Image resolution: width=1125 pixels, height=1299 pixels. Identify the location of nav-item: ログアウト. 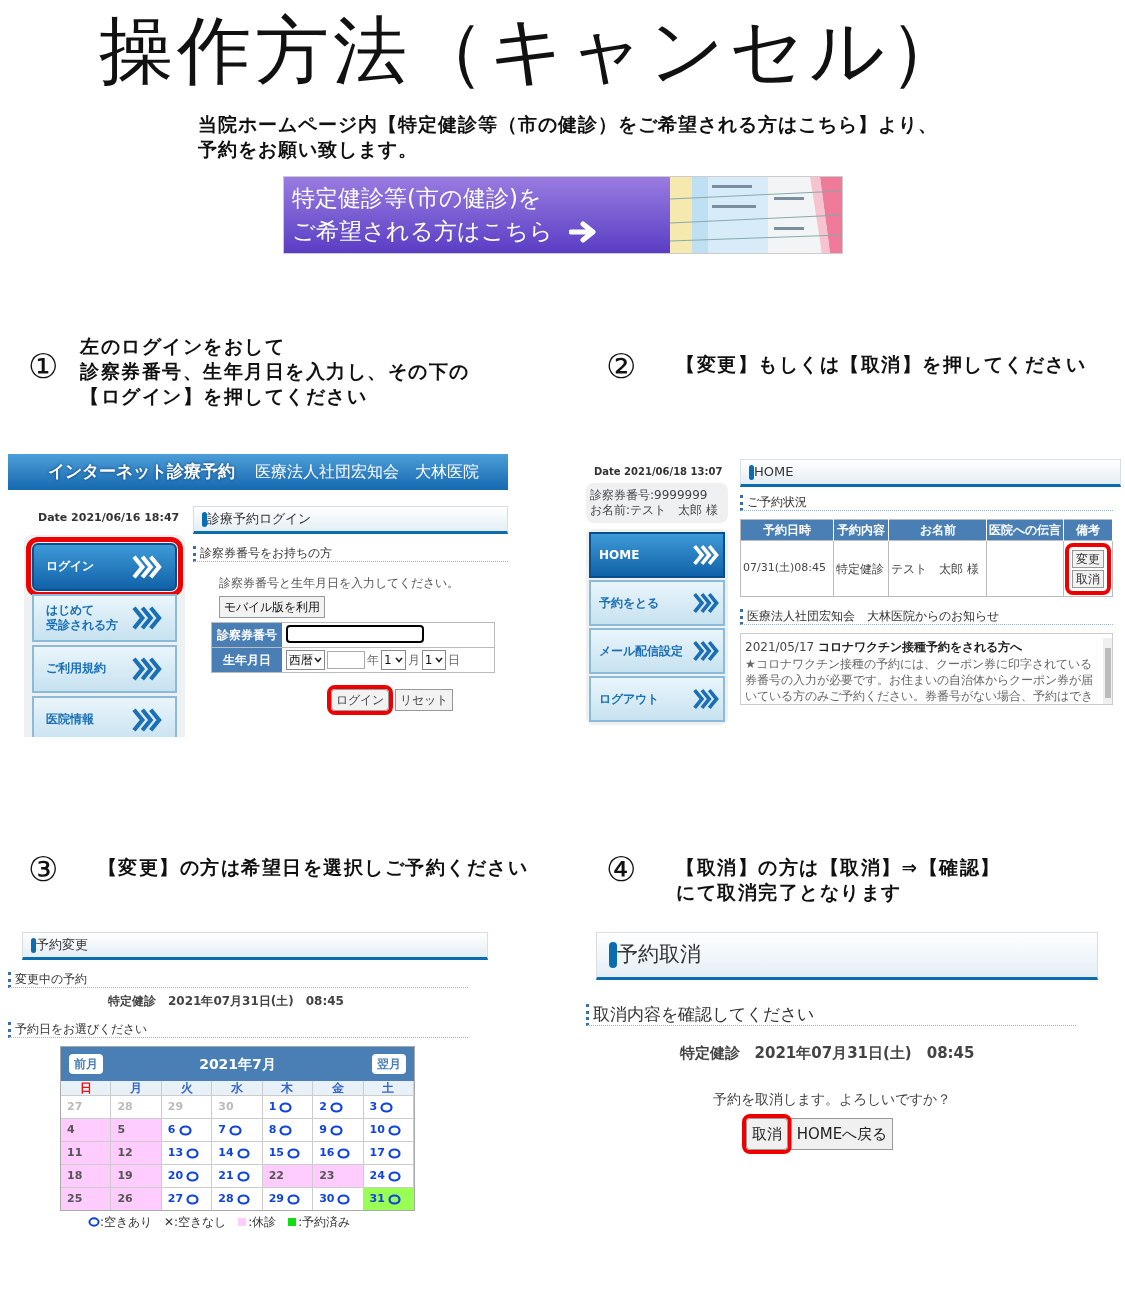
(657, 699).